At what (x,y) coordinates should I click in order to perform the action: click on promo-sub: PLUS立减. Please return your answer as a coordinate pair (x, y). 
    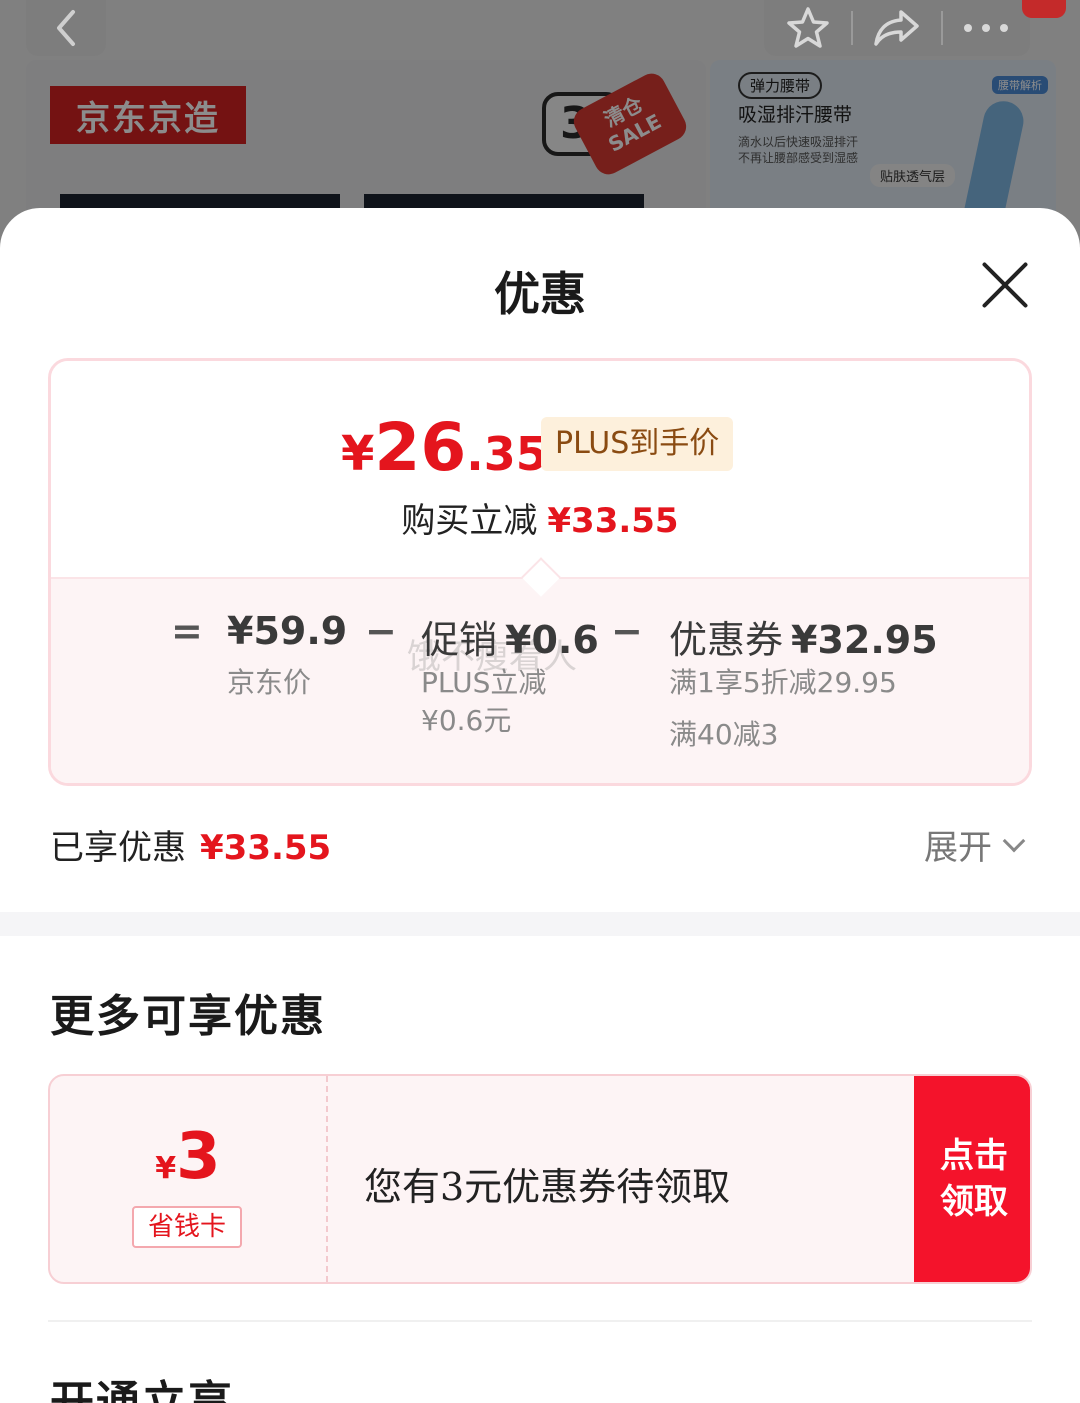
    Looking at the image, I should click on (484, 682).